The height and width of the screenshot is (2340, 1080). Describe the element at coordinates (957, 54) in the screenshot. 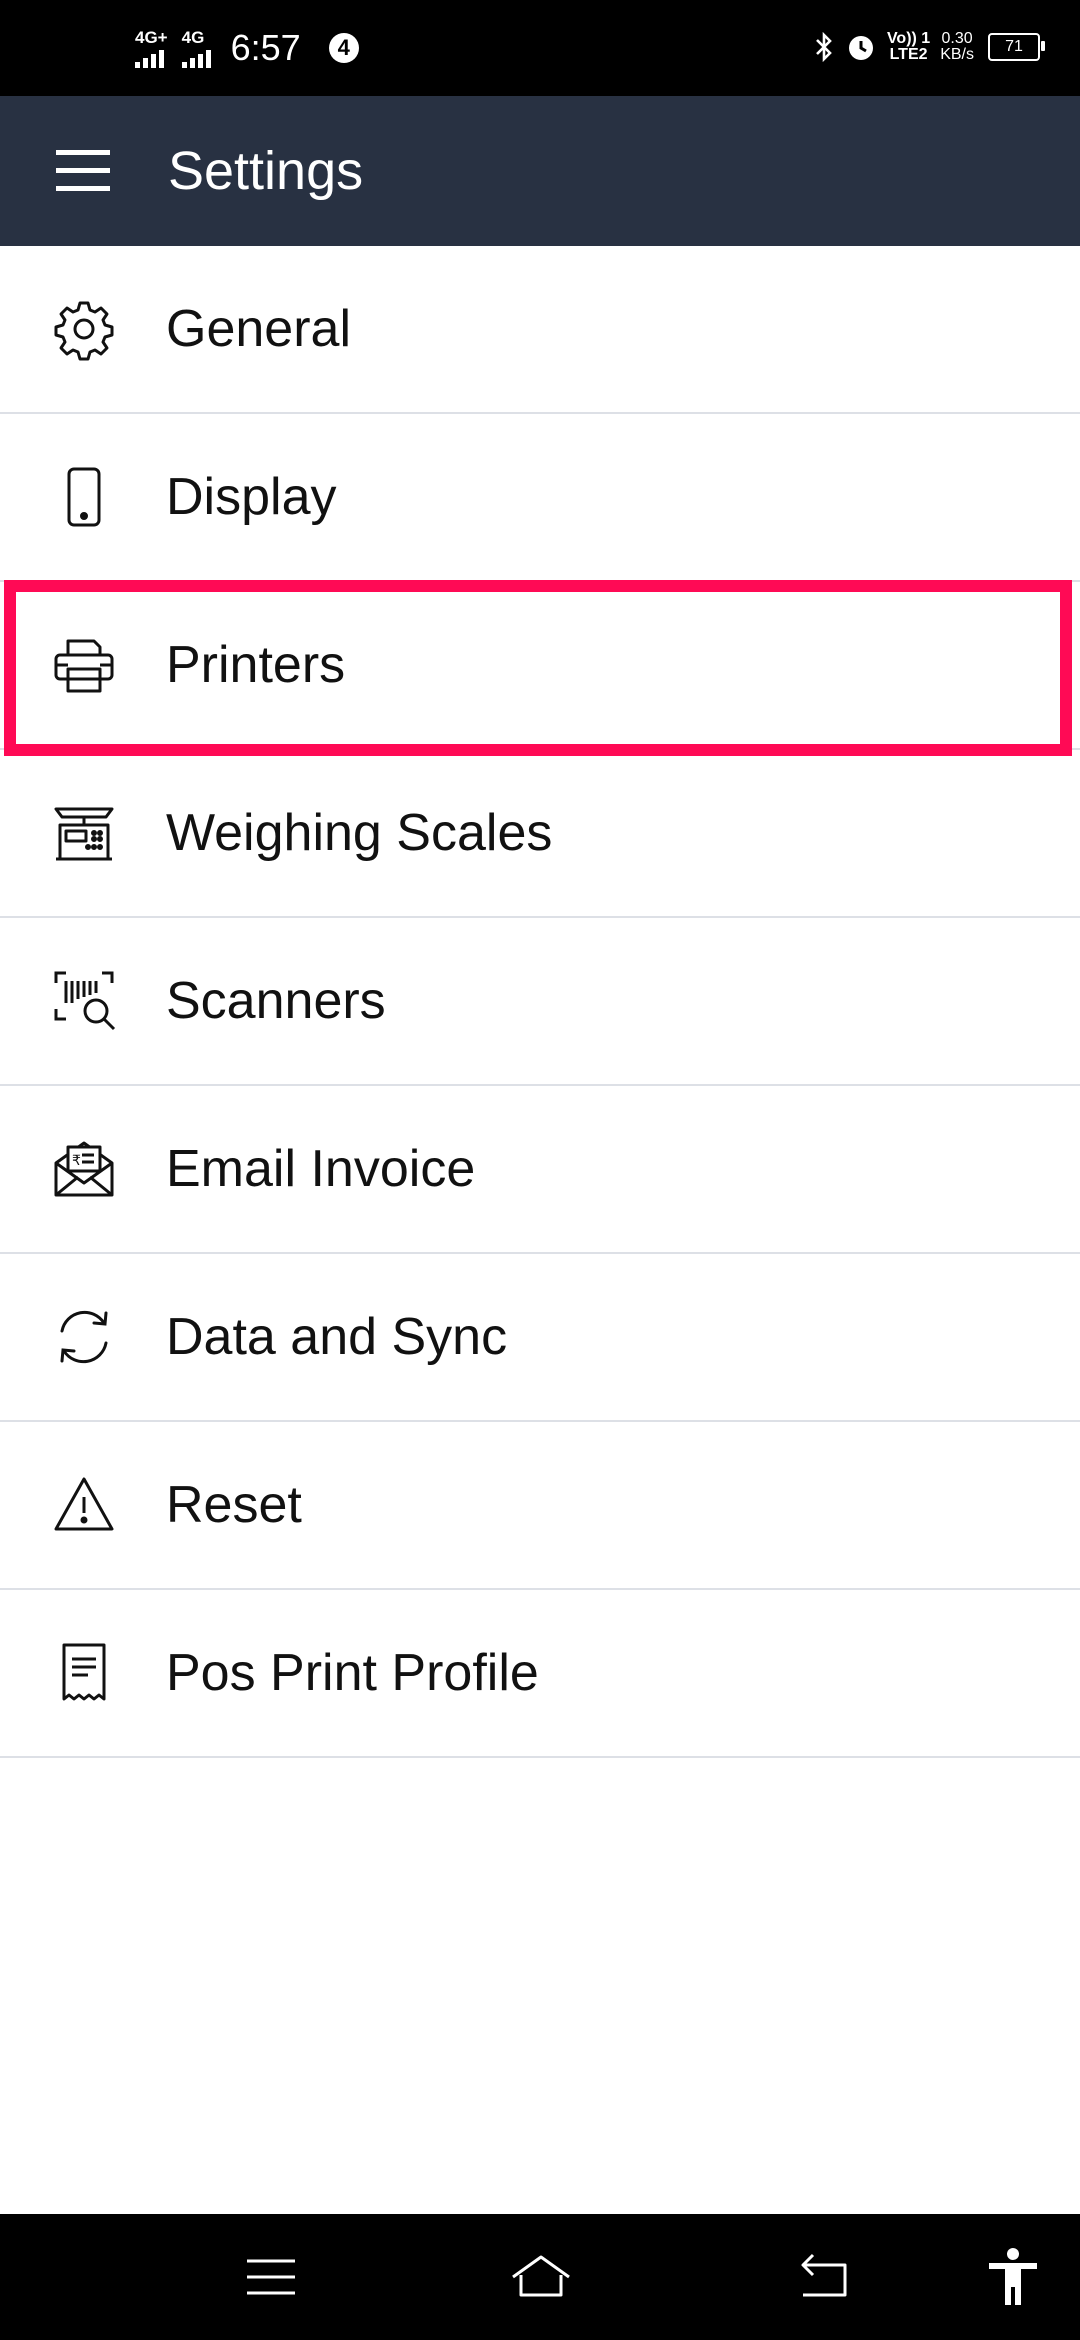

I see `speed-unit: KB/s` at that location.